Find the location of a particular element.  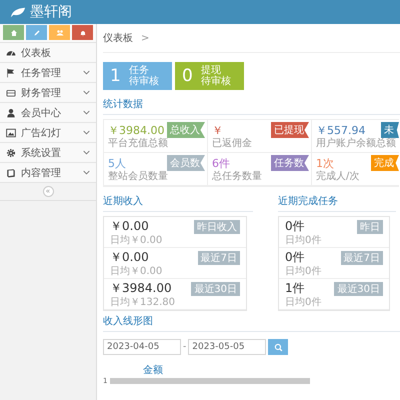

stat-caption: 平台充值总额 is located at coordinates (138, 144).